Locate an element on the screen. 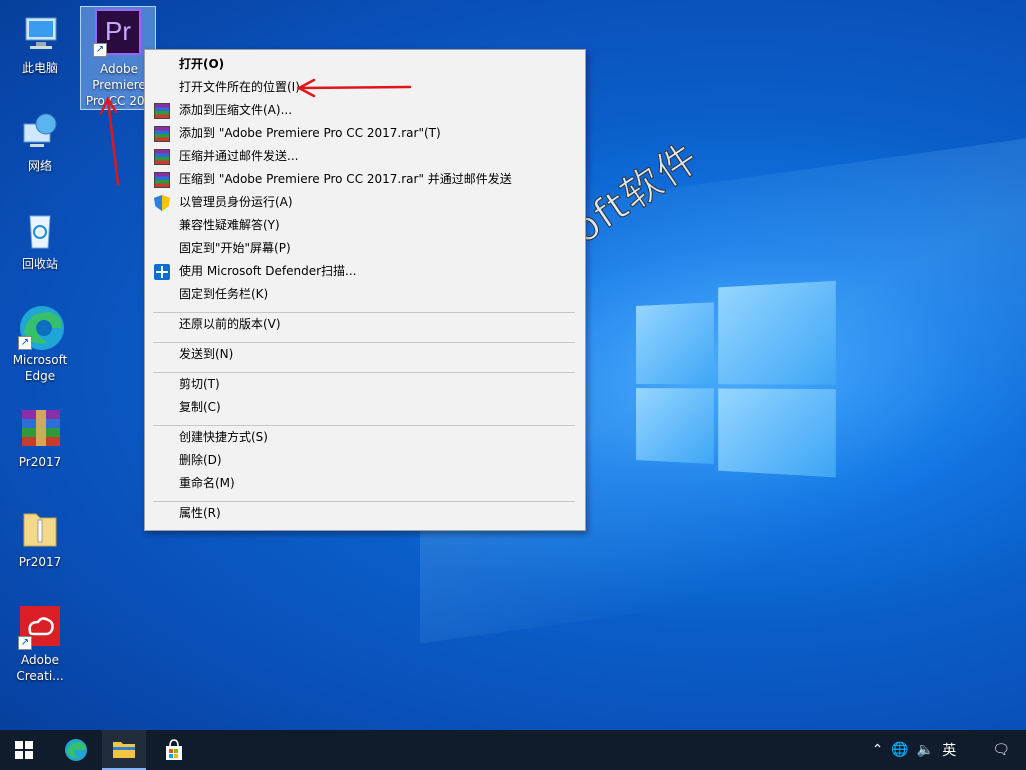 The width and height of the screenshot is (1026, 770). menu-item-troubleshoot-compatibility: 兼容性疑难解答(Y) is located at coordinates (365, 225).